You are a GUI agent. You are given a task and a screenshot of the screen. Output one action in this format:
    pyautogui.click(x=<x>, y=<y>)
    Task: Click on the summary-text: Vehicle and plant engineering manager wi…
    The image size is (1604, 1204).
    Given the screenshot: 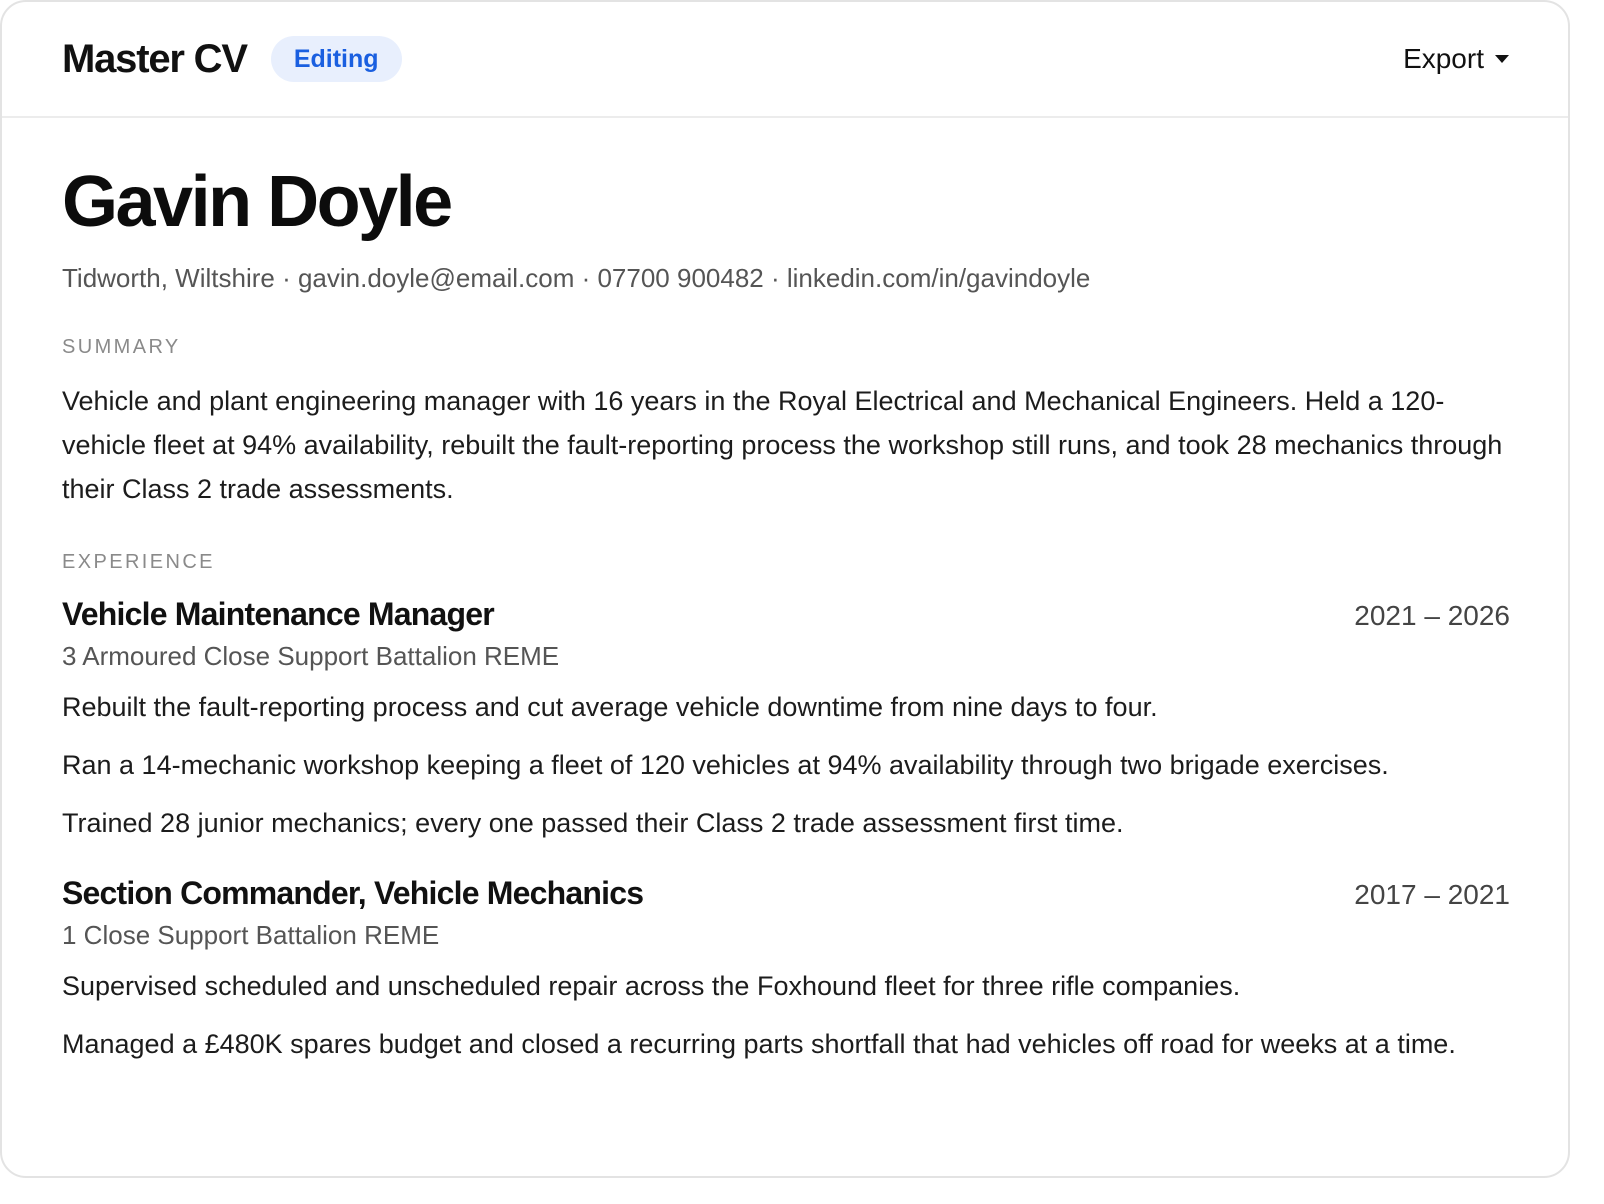 What is the action you would take?
    pyautogui.click(x=786, y=445)
    